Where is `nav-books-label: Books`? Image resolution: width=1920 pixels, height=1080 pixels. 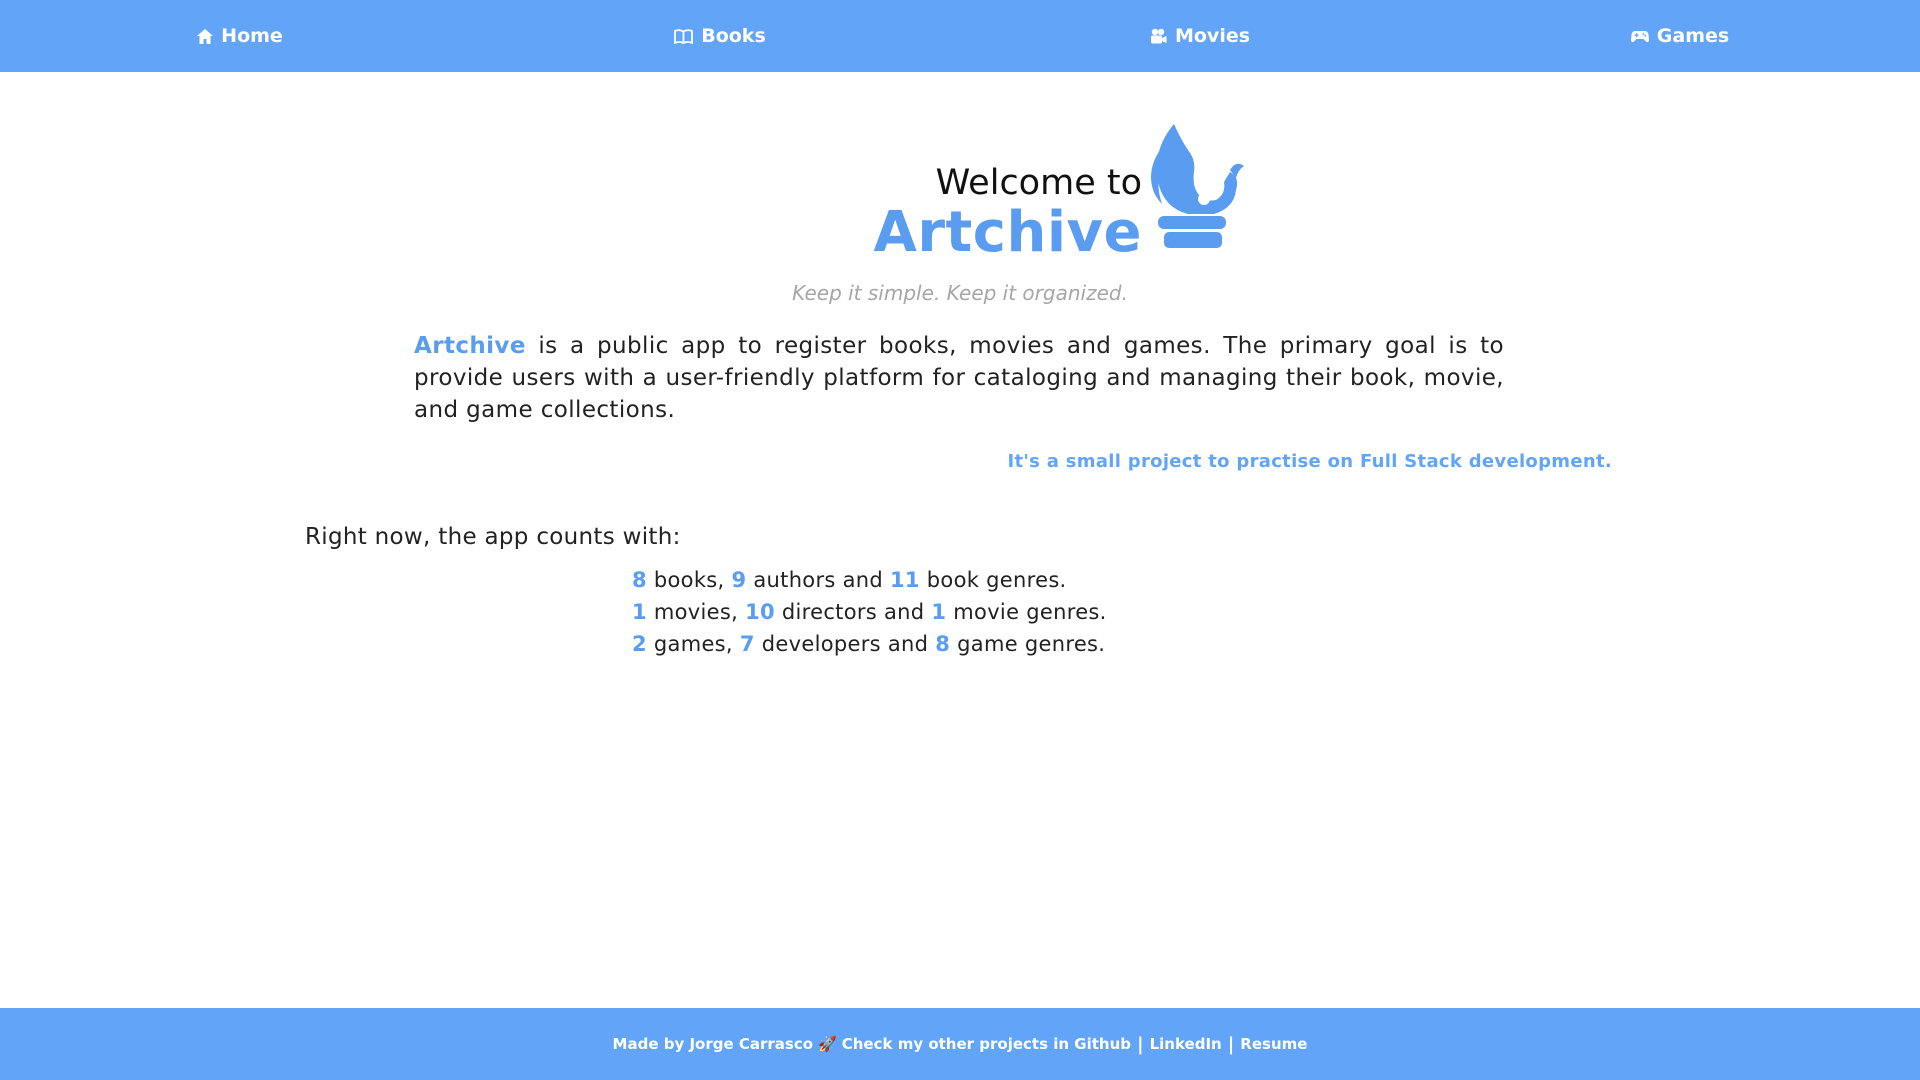
nav-books-label: Books is located at coordinates (733, 36).